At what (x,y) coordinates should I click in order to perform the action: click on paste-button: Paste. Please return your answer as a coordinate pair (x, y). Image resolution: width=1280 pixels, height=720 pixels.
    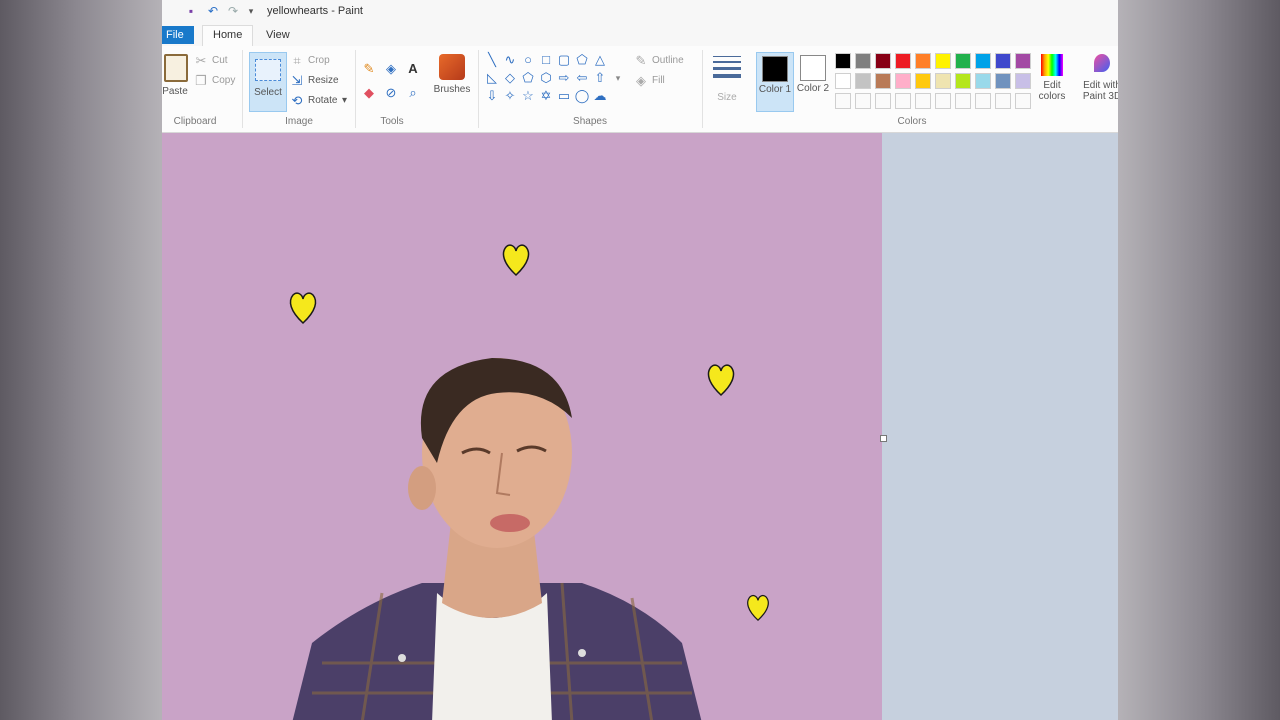
    Looking at the image, I should click on (175, 74).